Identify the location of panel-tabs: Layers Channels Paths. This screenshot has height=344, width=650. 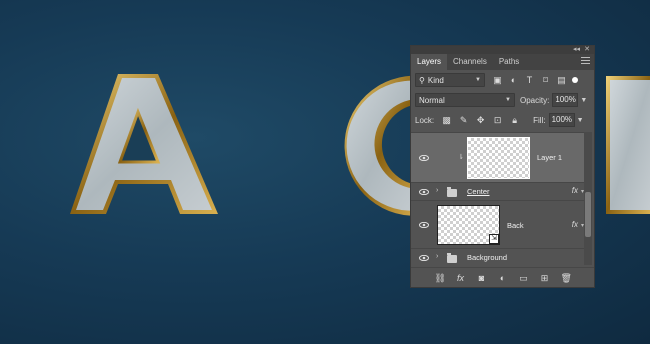
(502, 62).